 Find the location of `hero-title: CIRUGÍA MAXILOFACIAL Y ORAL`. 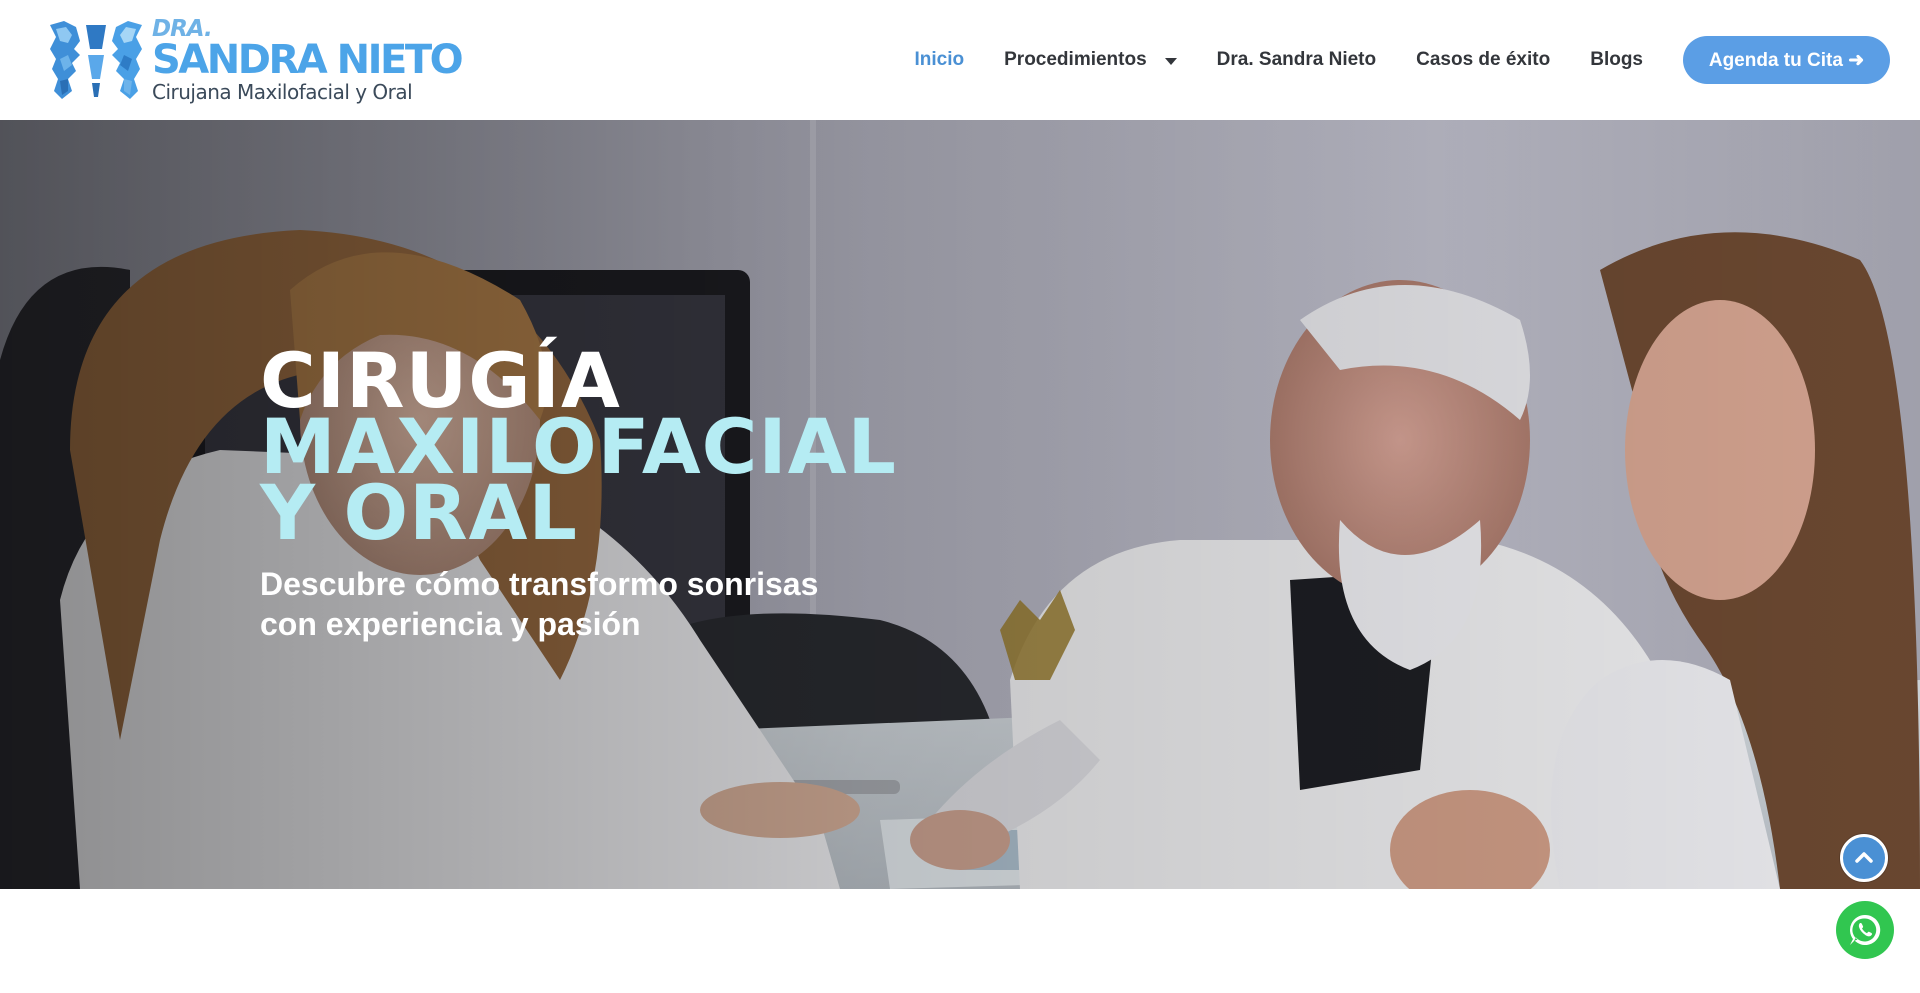

hero-title: CIRUGÍA MAXILOFACIAL Y ORAL is located at coordinates (578, 447).